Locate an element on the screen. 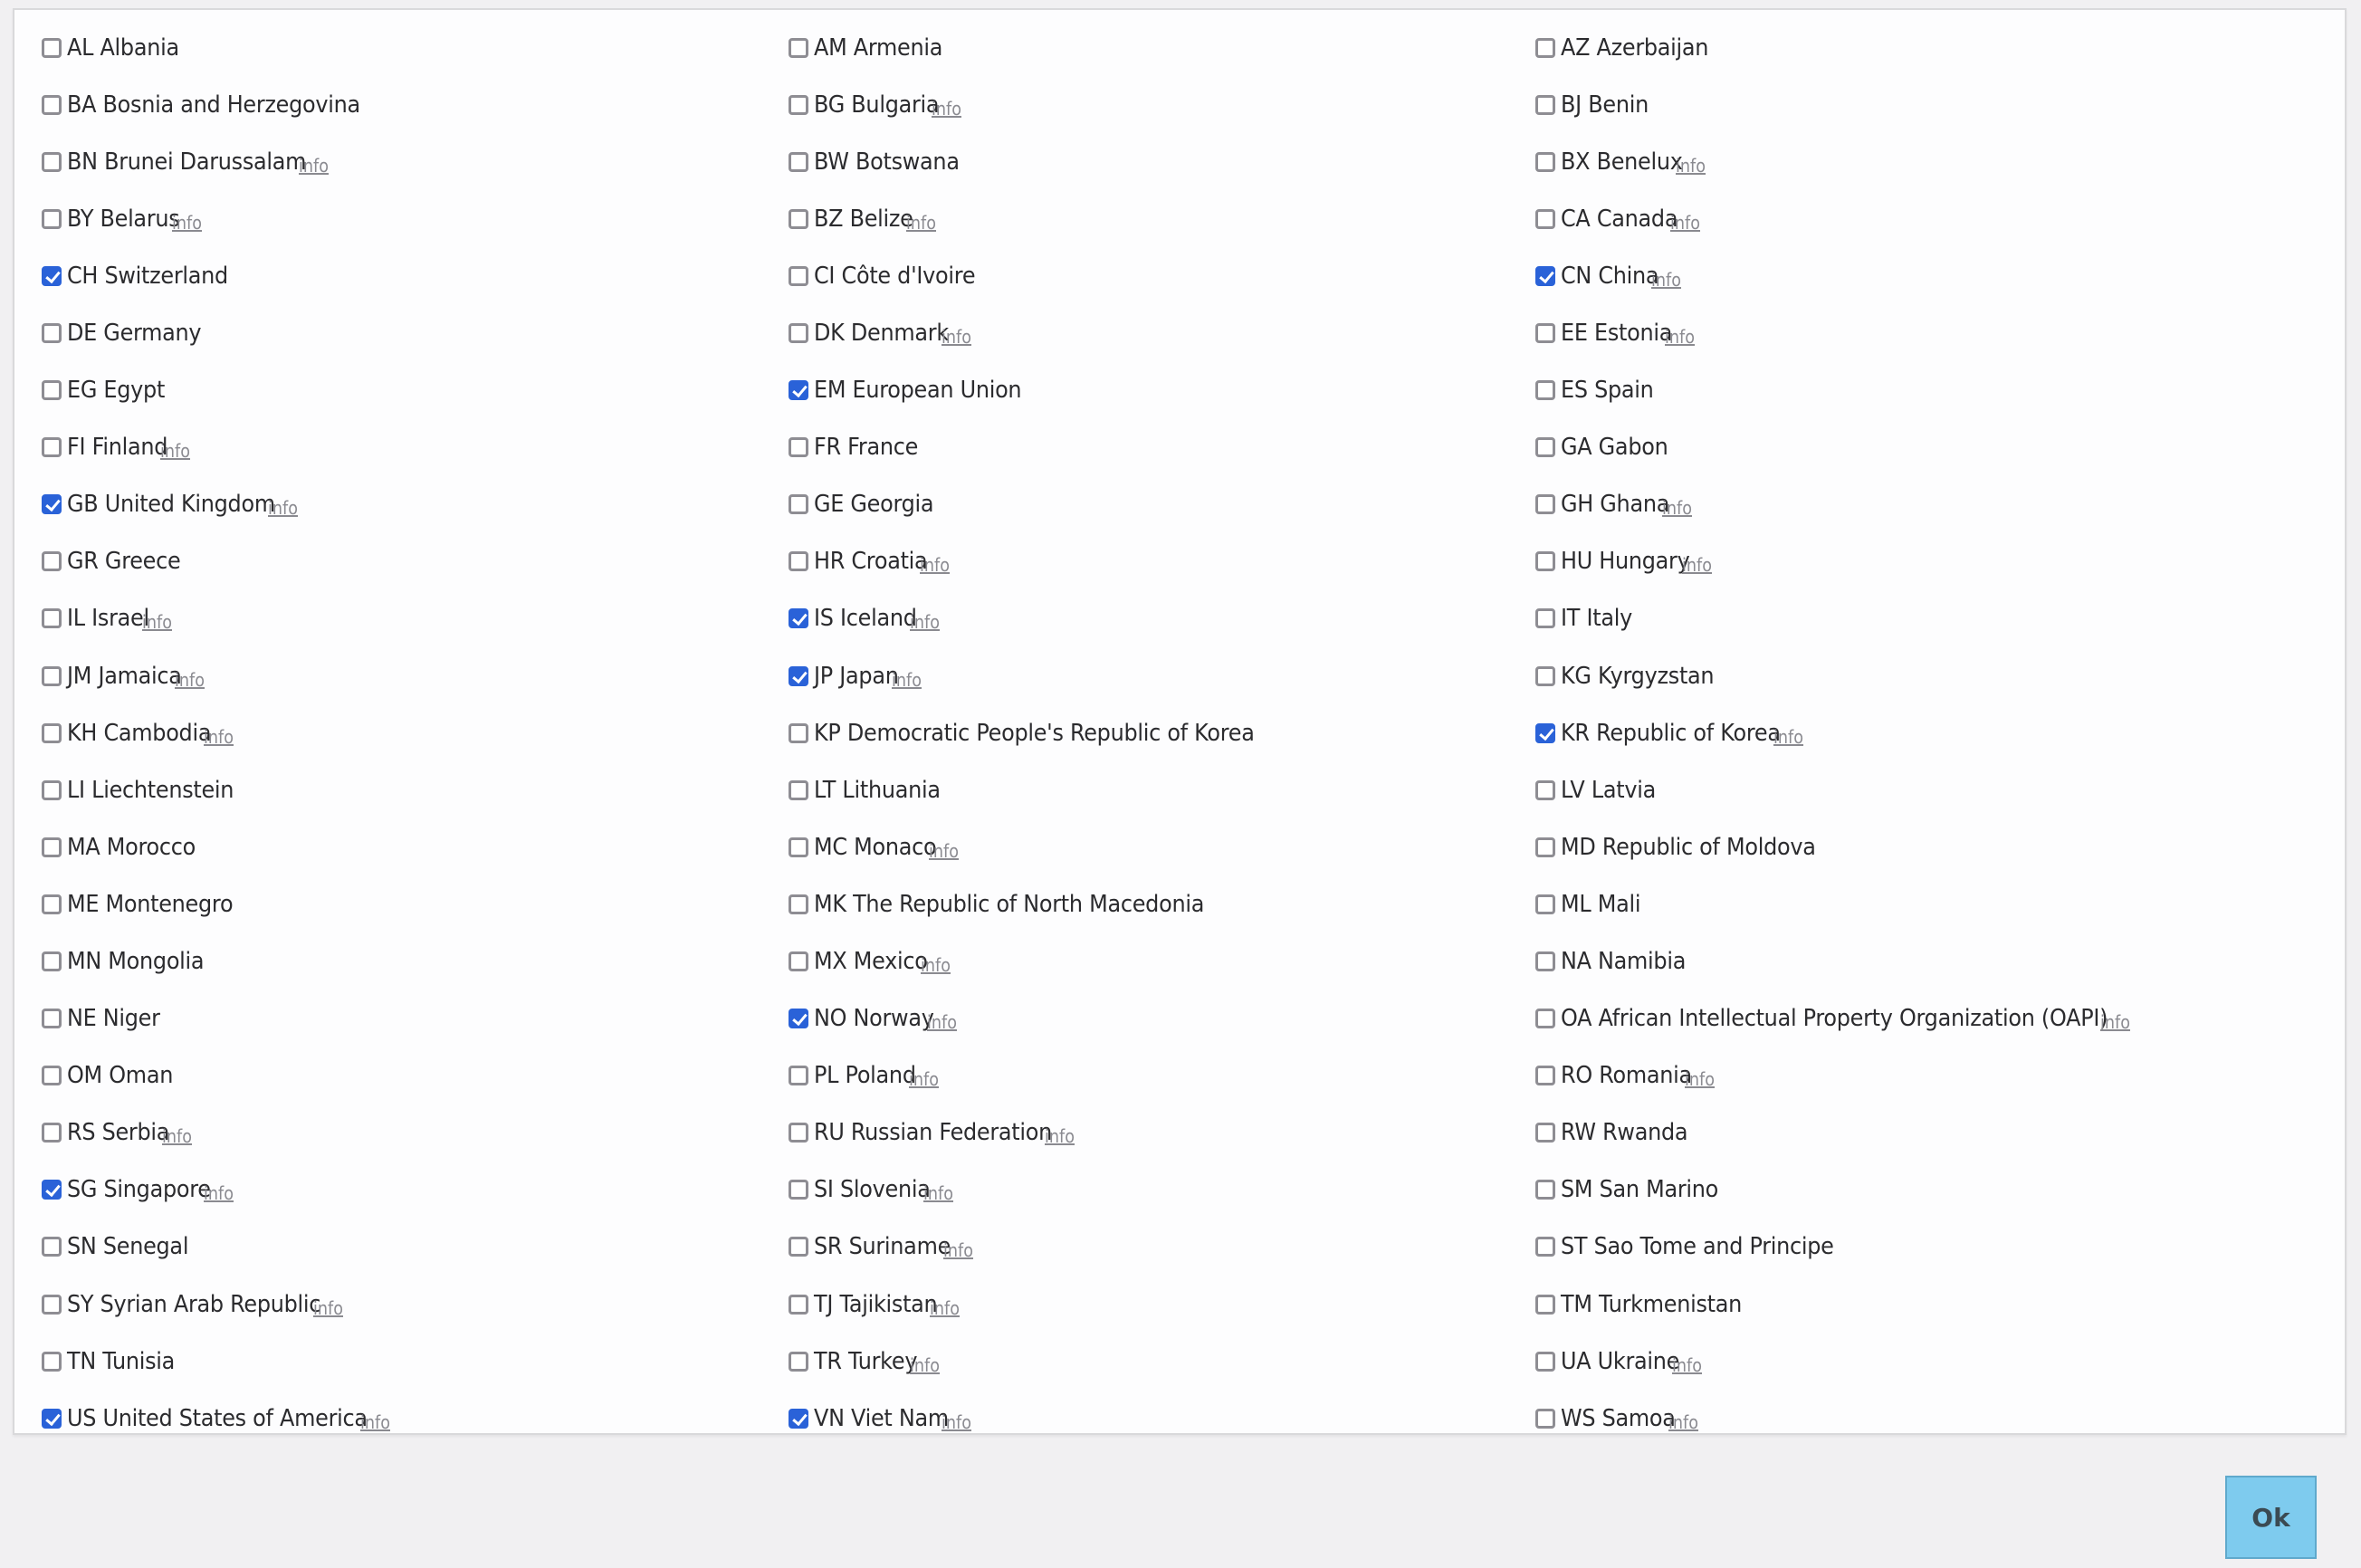  country-option: RO Romania info is located at coordinates (1909, 1075).